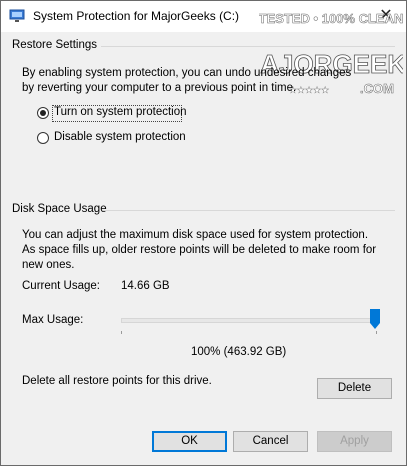 The width and height of the screenshot is (407, 466). What do you see at coordinates (354, 388) in the screenshot?
I see `delete-button: Delete` at bounding box center [354, 388].